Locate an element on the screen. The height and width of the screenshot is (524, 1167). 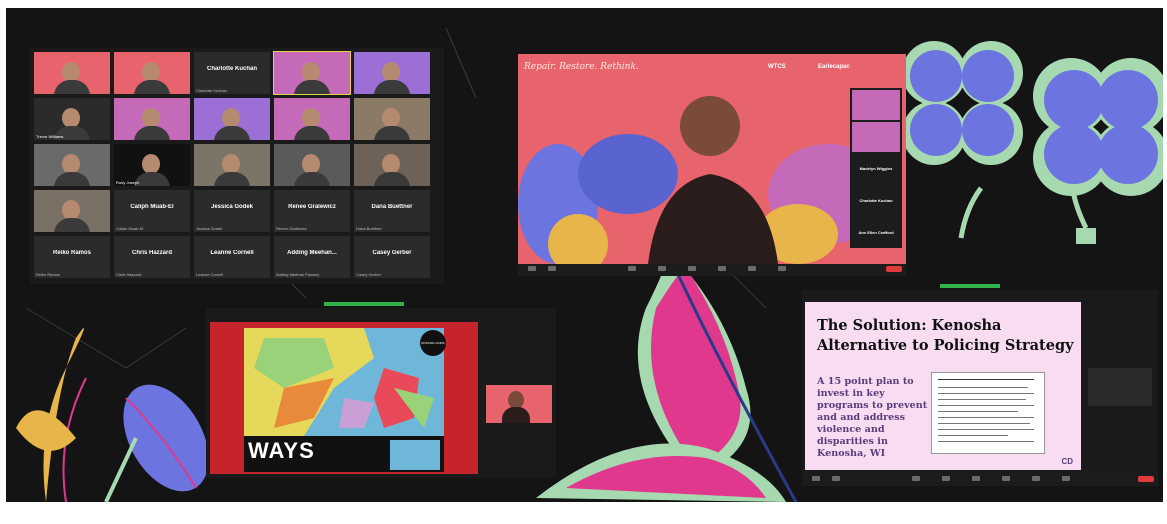
gallery-tile: Chris Hazzard Chris Hazzard is located at coordinates (152, 257).